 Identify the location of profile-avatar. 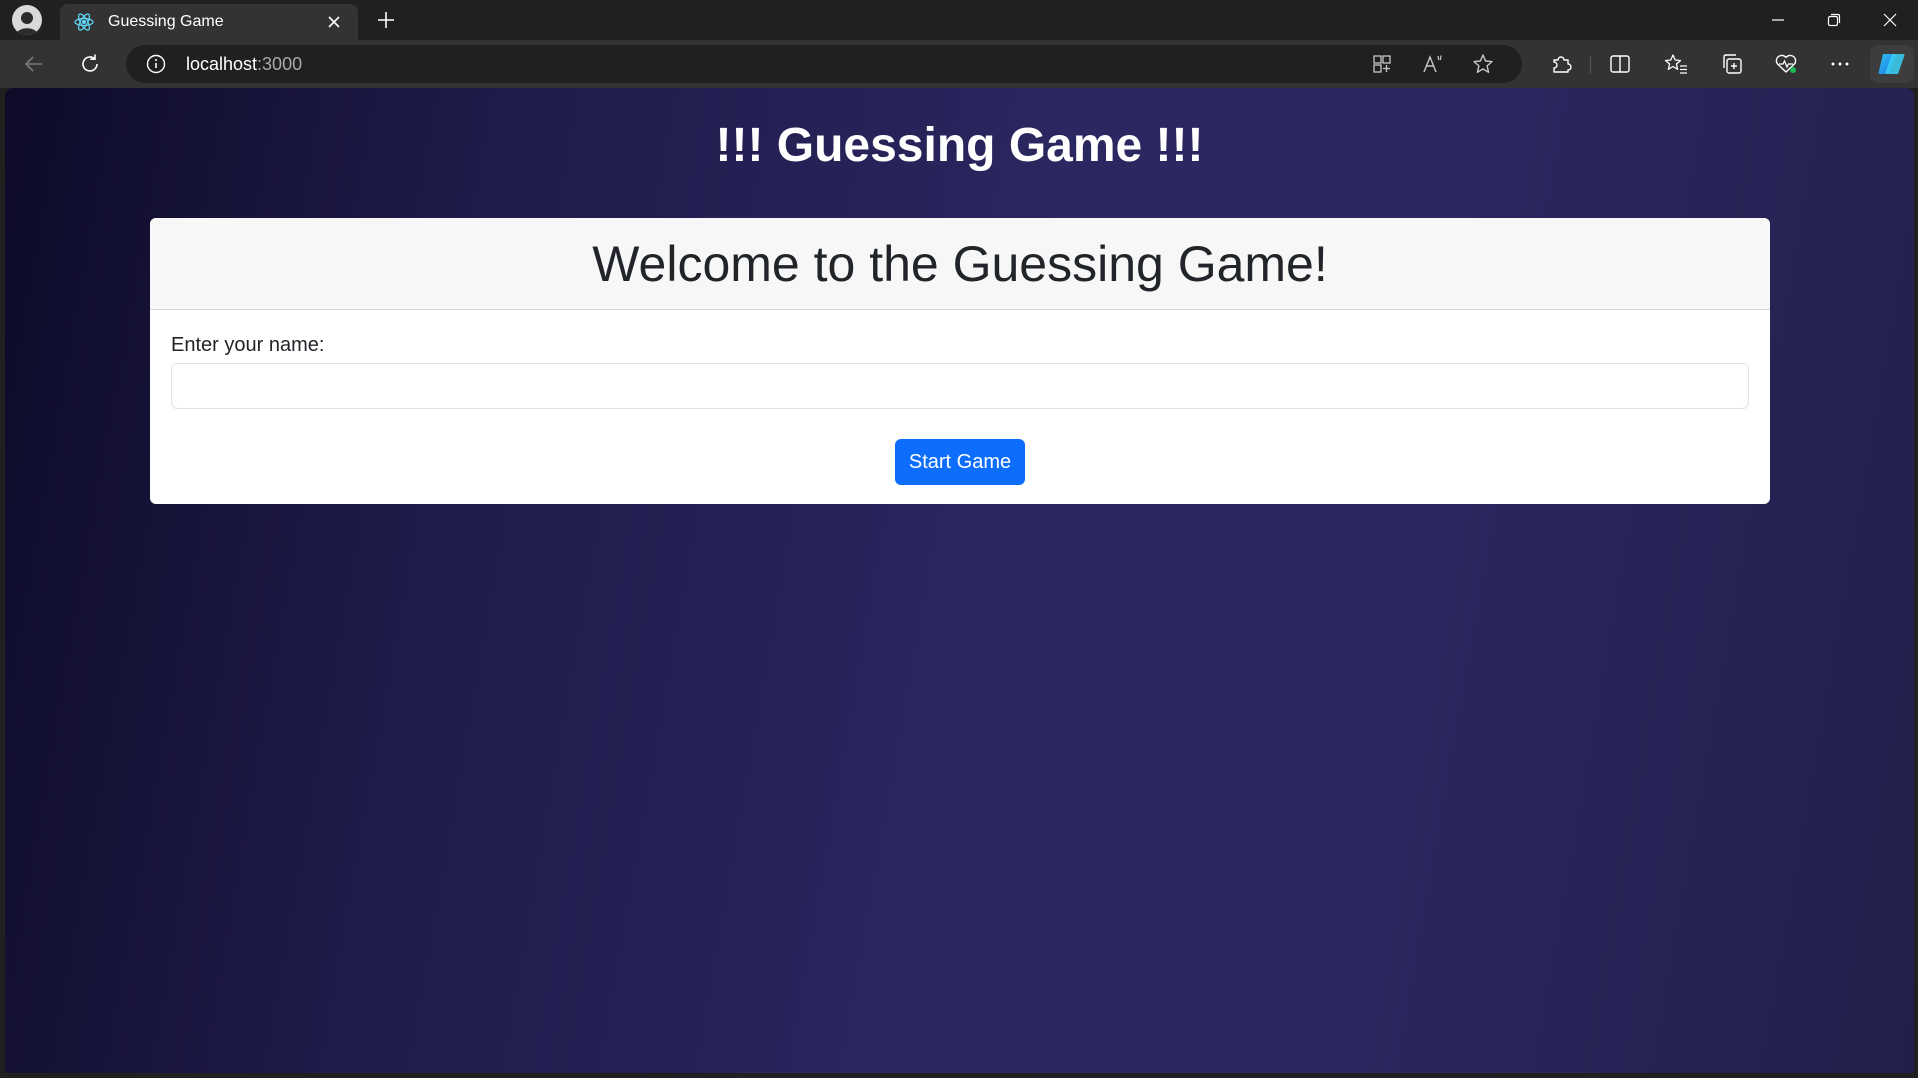
(27, 20).